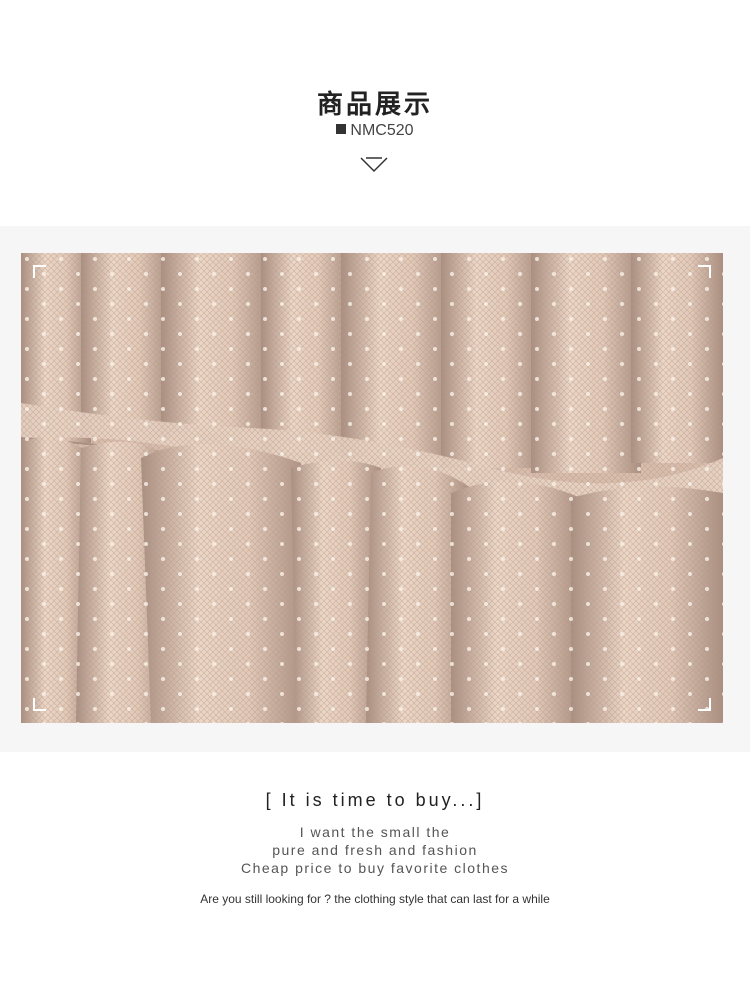 This screenshot has width=750, height=1000. What do you see at coordinates (375, 850) in the screenshot?
I see `caption-line: pure and fresh and fashion` at bounding box center [375, 850].